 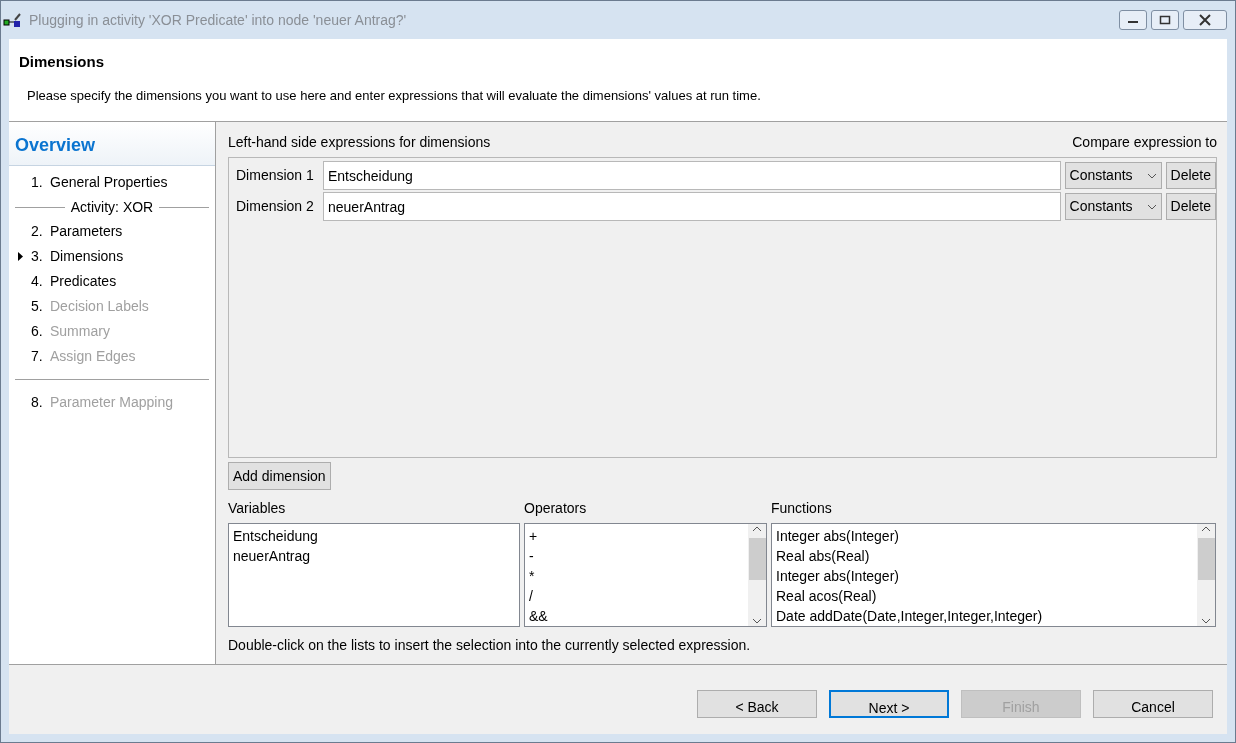 What do you see at coordinates (83, 281) in the screenshot?
I see `step-link: Predicates` at bounding box center [83, 281].